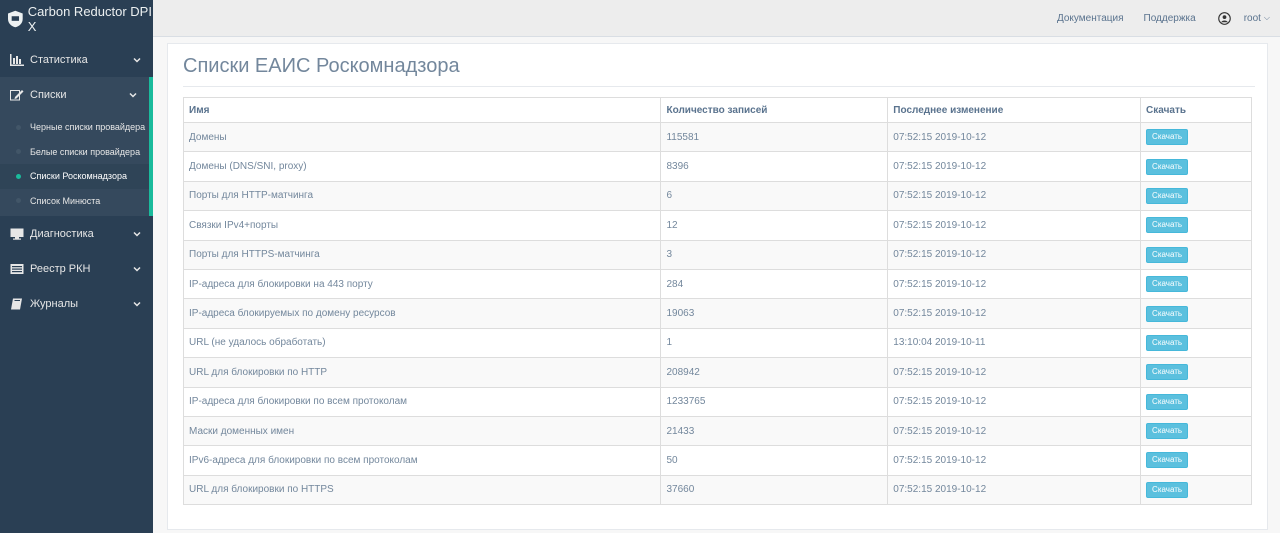 This screenshot has width=1280, height=533. What do you see at coordinates (76, 59) in the screenshot?
I see `sidebar-item-statistics: Статистика` at bounding box center [76, 59].